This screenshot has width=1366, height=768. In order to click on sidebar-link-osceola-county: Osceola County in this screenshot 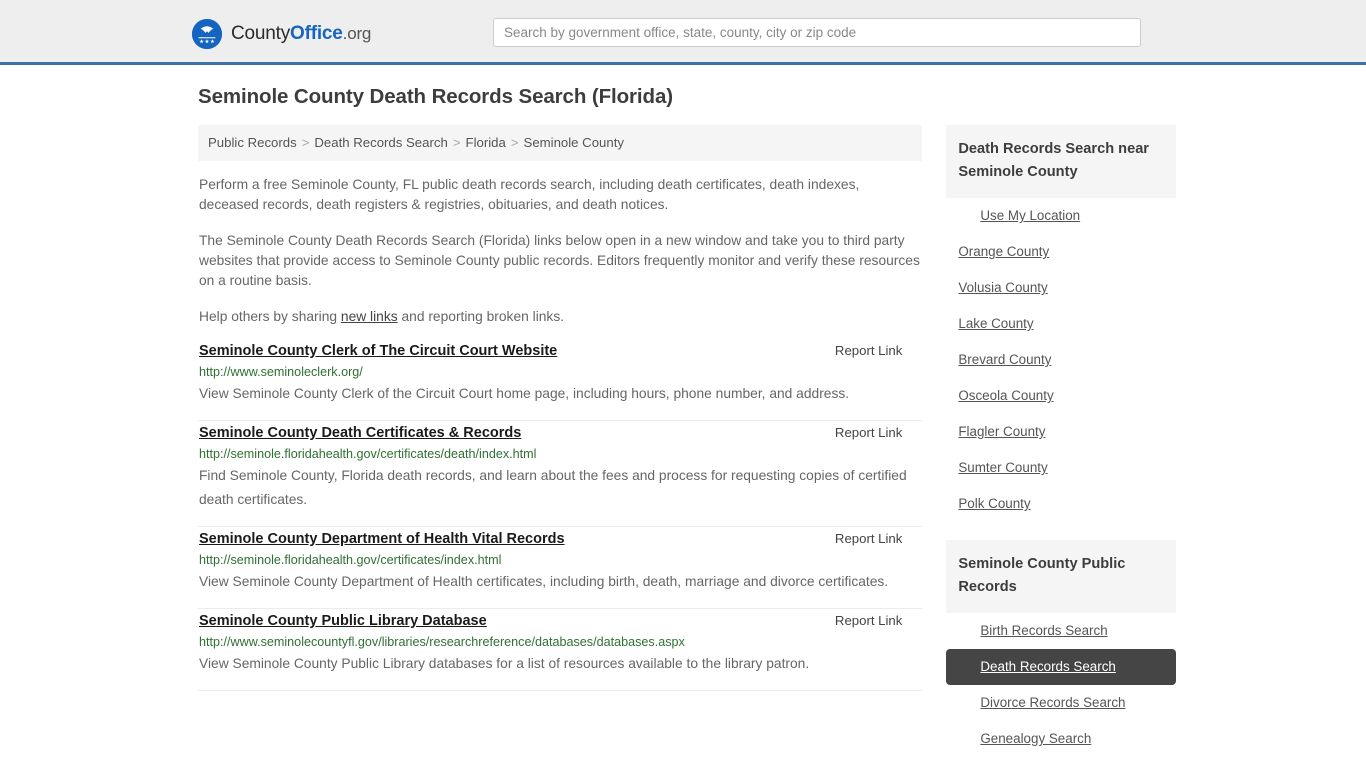, I will do `click(1061, 396)`.